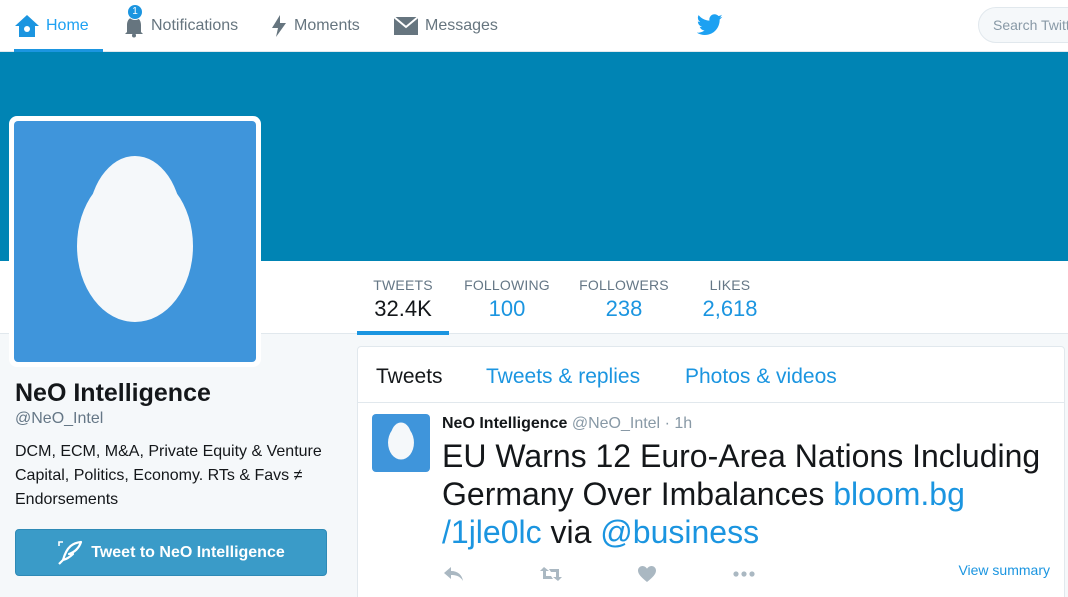 The height and width of the screenshot is (597, 1068). Describe the element at coordinates (534, 26) in the screenshot. I see `top-navigation: Home 1 Notifications Moments Messages` at that location.